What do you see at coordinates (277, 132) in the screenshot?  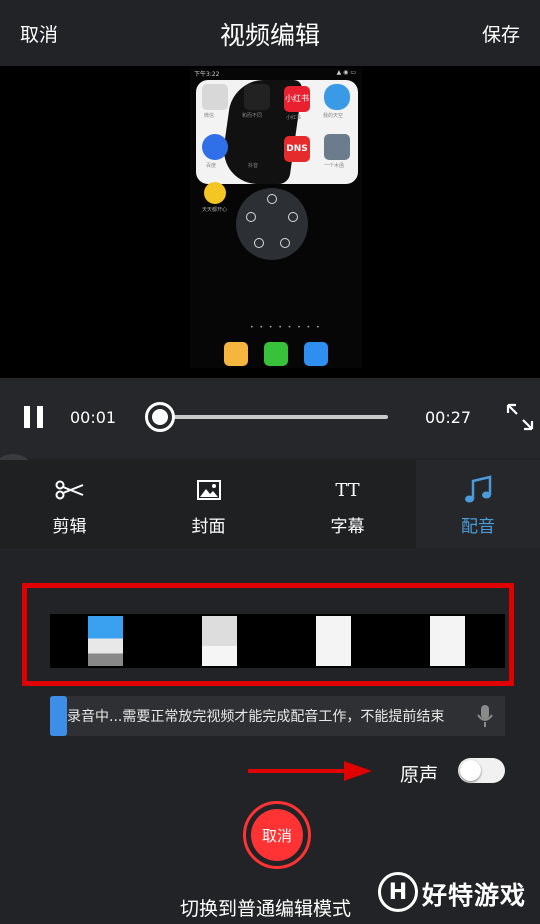 I see `wallpaper: 小红书 DNS 微信 和而不同 小红书 我的天空 百度 抖音 一个木函` at bounding box center [277, 132].